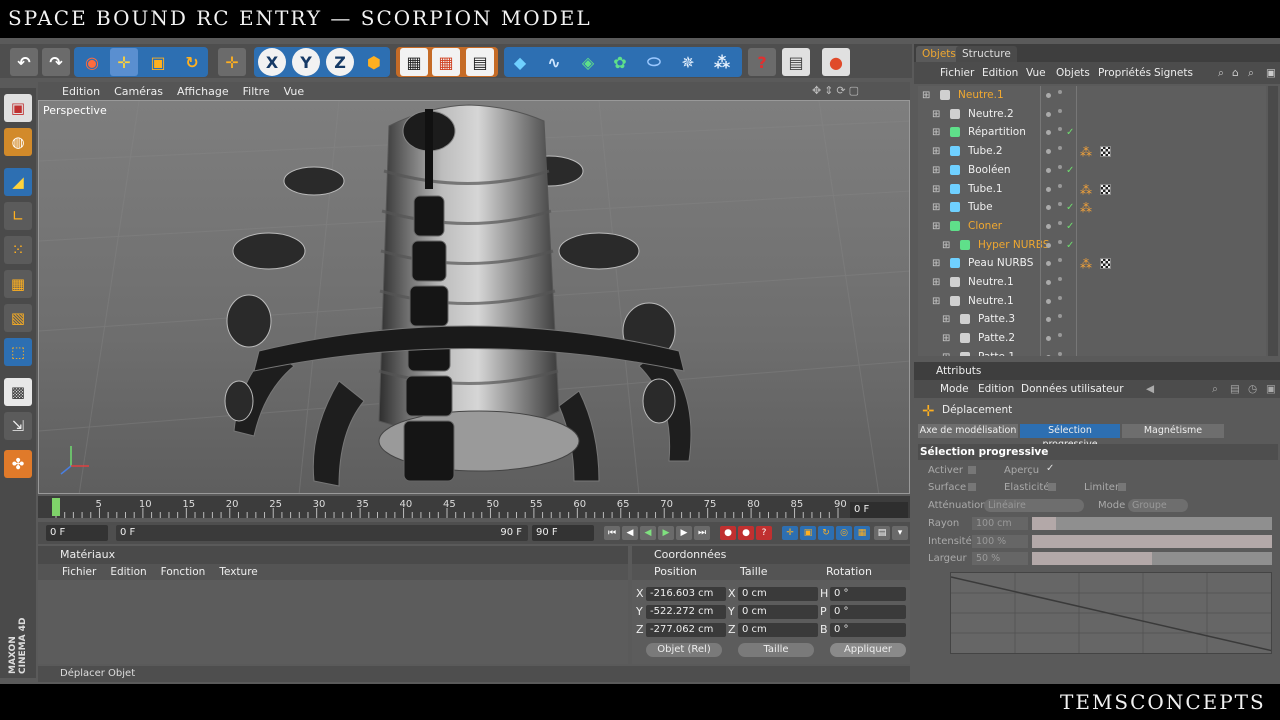  I want to click on live-select-icon: ◉, so click(92, 62).